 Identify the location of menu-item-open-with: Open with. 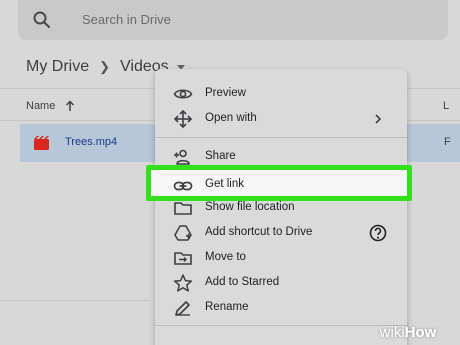
(281, 118).